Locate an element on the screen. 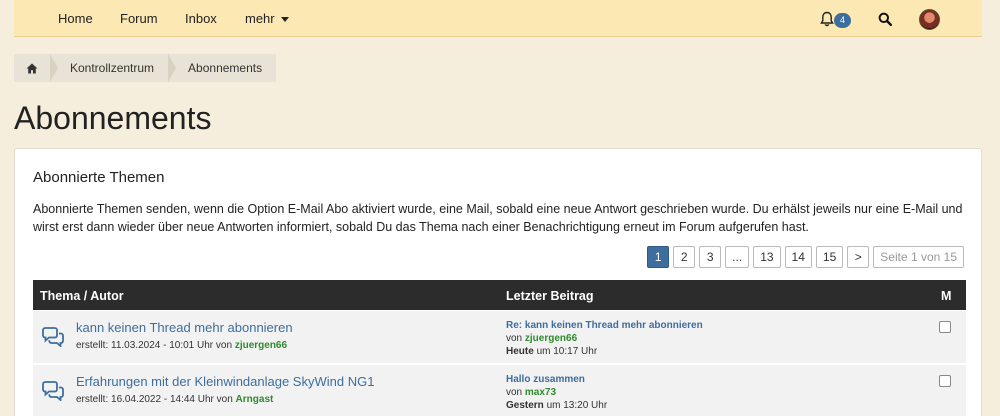 This screenshot has width=1000, height=416. author-link: zjuergen66 is located at coordinates (261, 345).